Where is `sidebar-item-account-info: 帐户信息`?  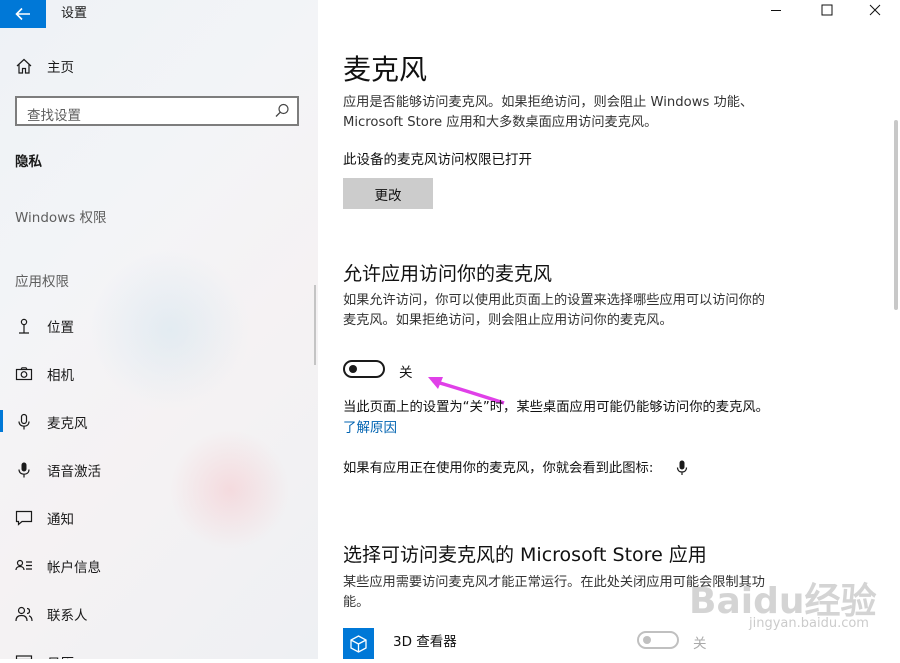
sidebar-item-account-info: 帐户信息 is located at coordinates (159, 566).